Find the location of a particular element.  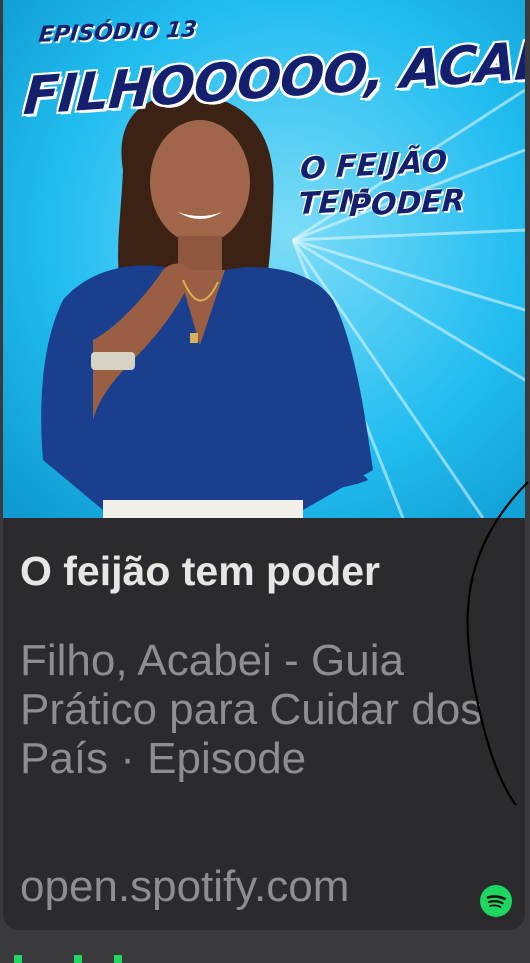

spotify-icon is located at coordinates (496, 901).